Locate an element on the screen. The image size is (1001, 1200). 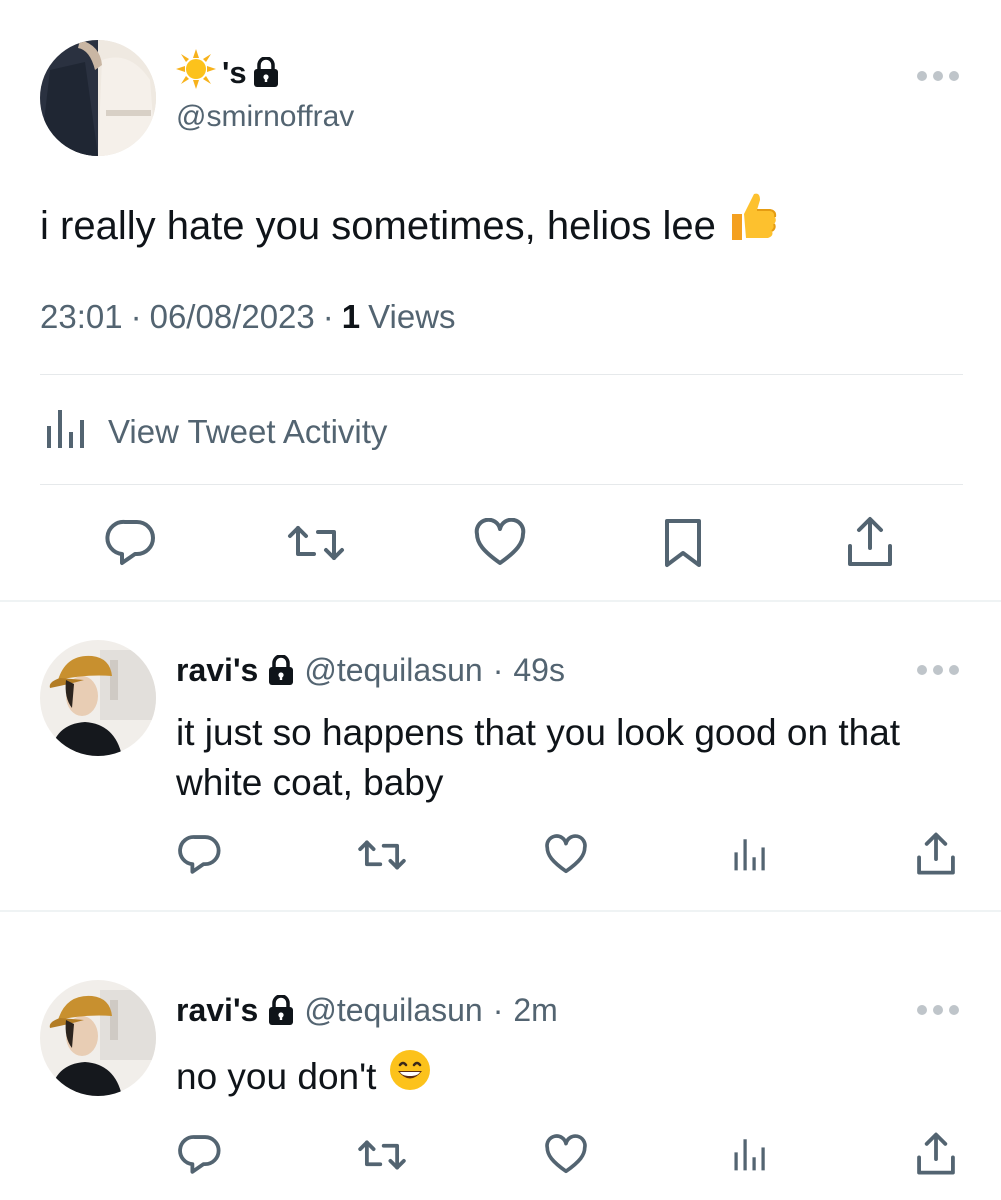
tweet-action-bar is located at coordinates (500, 543).